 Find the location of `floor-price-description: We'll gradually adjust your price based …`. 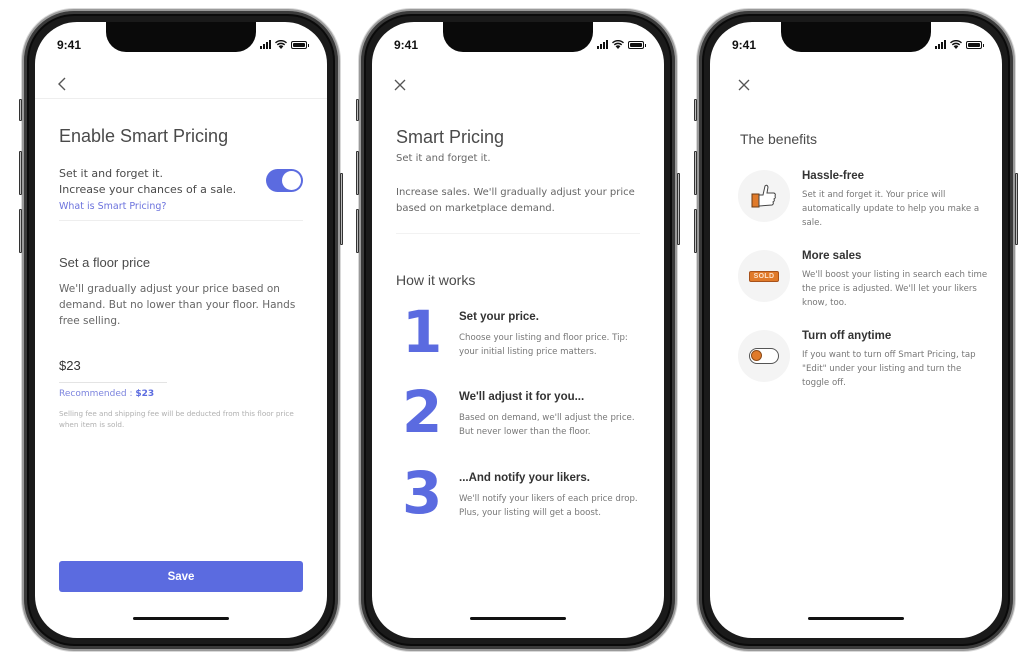

floor-price-description: We'll gradually adjust your price based … is located at coordinates (177, 305).